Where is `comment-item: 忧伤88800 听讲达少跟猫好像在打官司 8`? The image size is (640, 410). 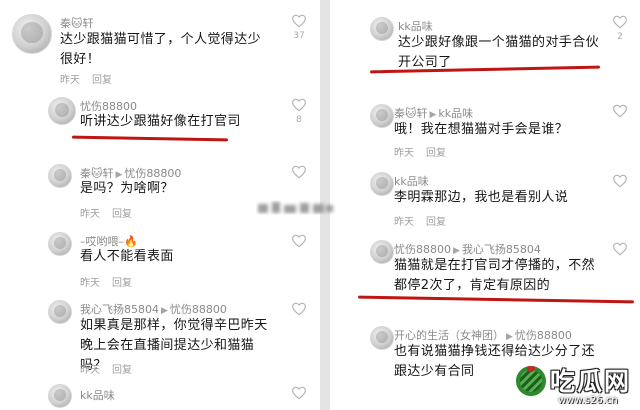 comment-item: 忧伤88800 听讲达少跟猫好像在打官司 8 is located at coordinates (160, 122).